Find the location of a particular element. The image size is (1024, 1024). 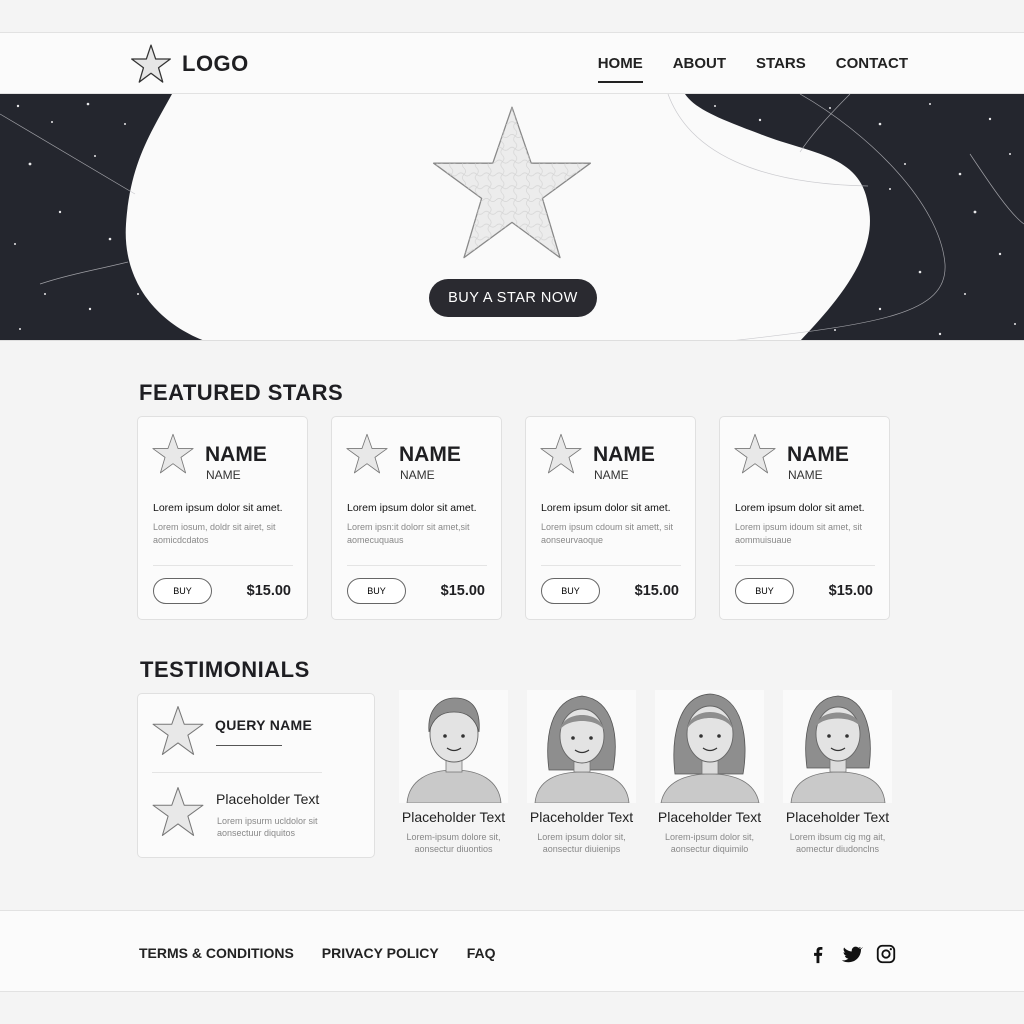

twitter-icon is located at coordinates (852, 954).